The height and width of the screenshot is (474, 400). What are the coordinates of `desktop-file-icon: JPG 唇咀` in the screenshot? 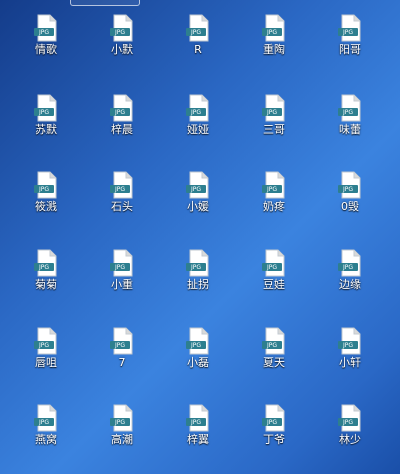 It's located at (46, 358).